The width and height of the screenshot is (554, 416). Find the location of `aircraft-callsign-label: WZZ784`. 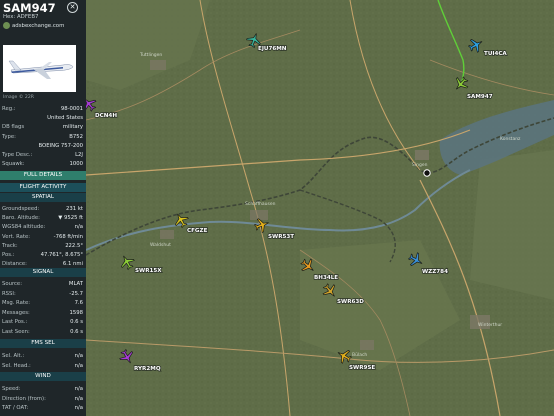

aircraft-callsign-label: WZZ784 is located at coordinates (435, 272).